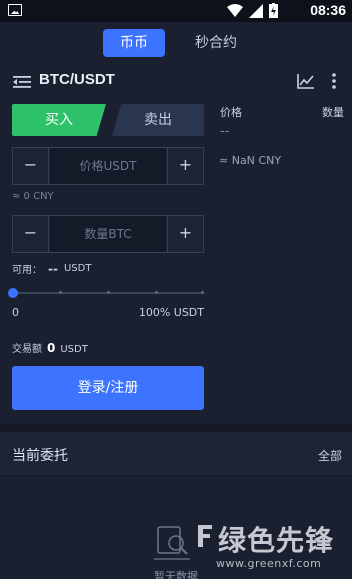  What do you see at coordinates (256, 10) in the screenshot?
I see `signal-icon` at bounding box center [256, 10].